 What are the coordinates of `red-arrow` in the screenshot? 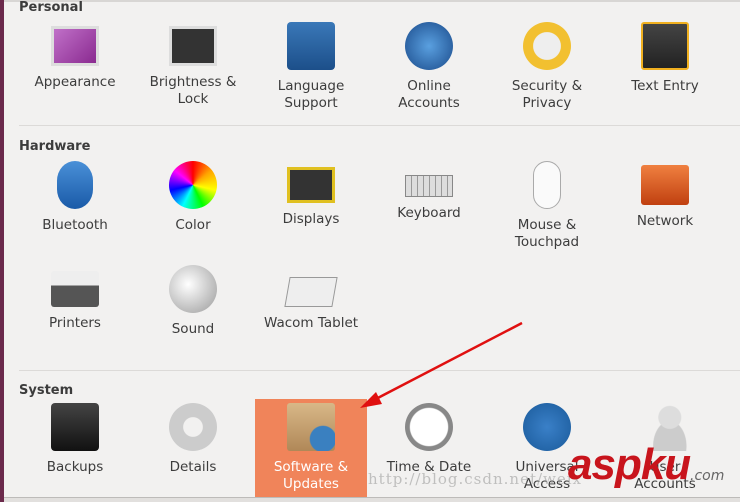 It's located at (441, 364).